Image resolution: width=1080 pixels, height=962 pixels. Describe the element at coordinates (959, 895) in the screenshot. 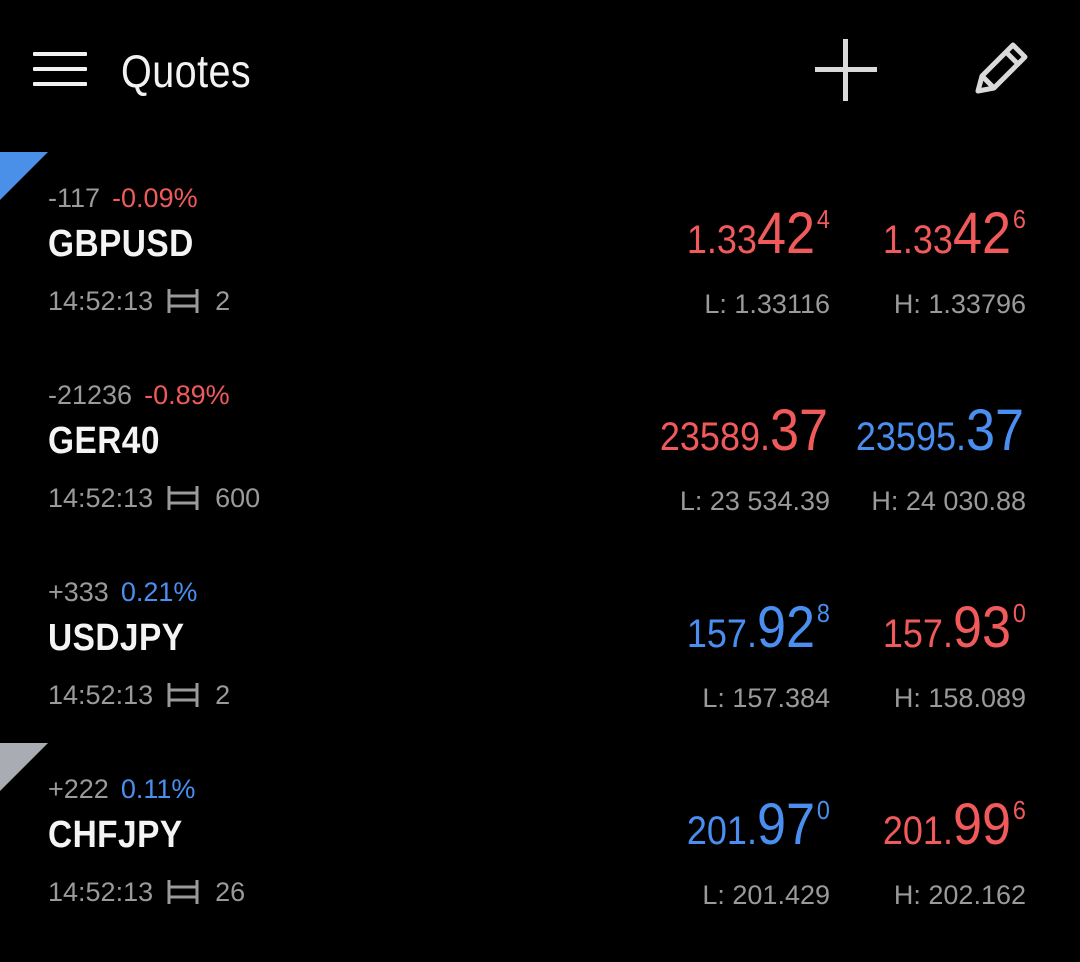

I see `daily-high: H: 202.162` at that location.